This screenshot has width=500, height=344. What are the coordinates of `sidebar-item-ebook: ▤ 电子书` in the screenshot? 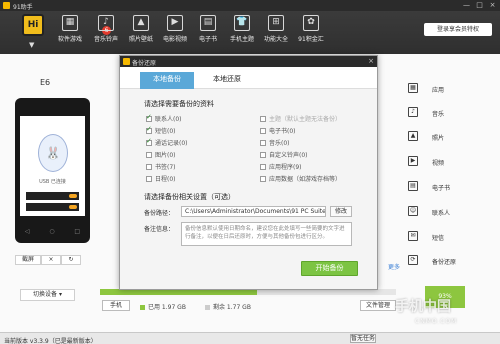 It's located at (438, 187).